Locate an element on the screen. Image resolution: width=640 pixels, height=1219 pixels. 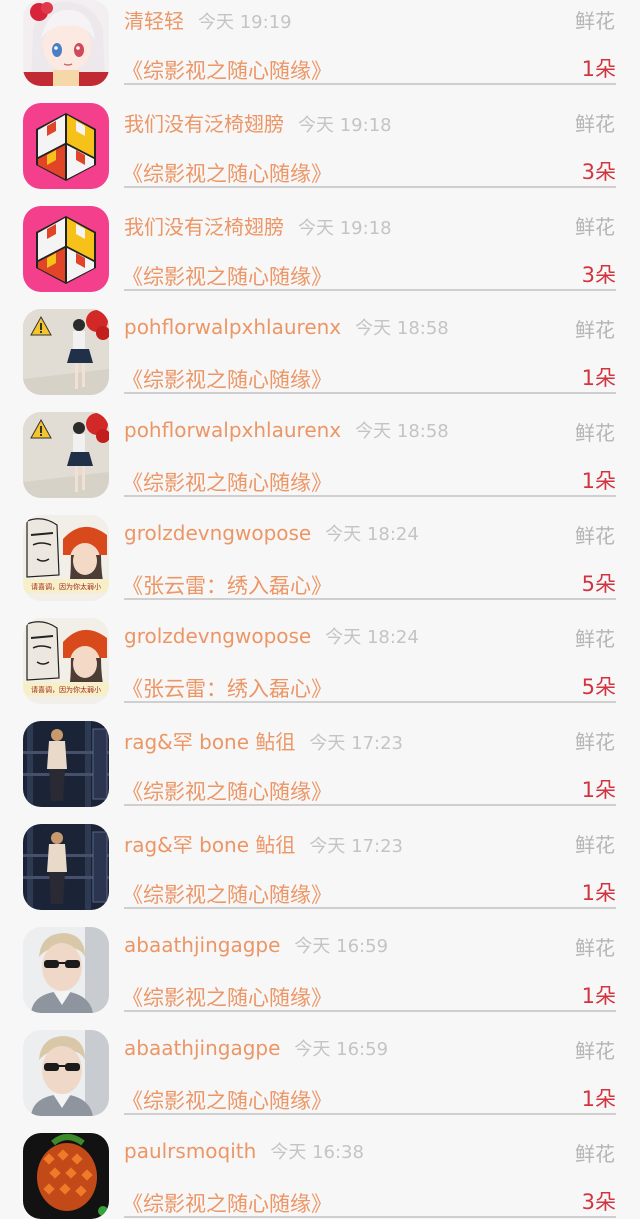
gift-record-row: 我们没有泛椅翅膀 今天 19:18 鲜花《综影视之随心随缘》 3朵 is located at coordinates (320, 240).